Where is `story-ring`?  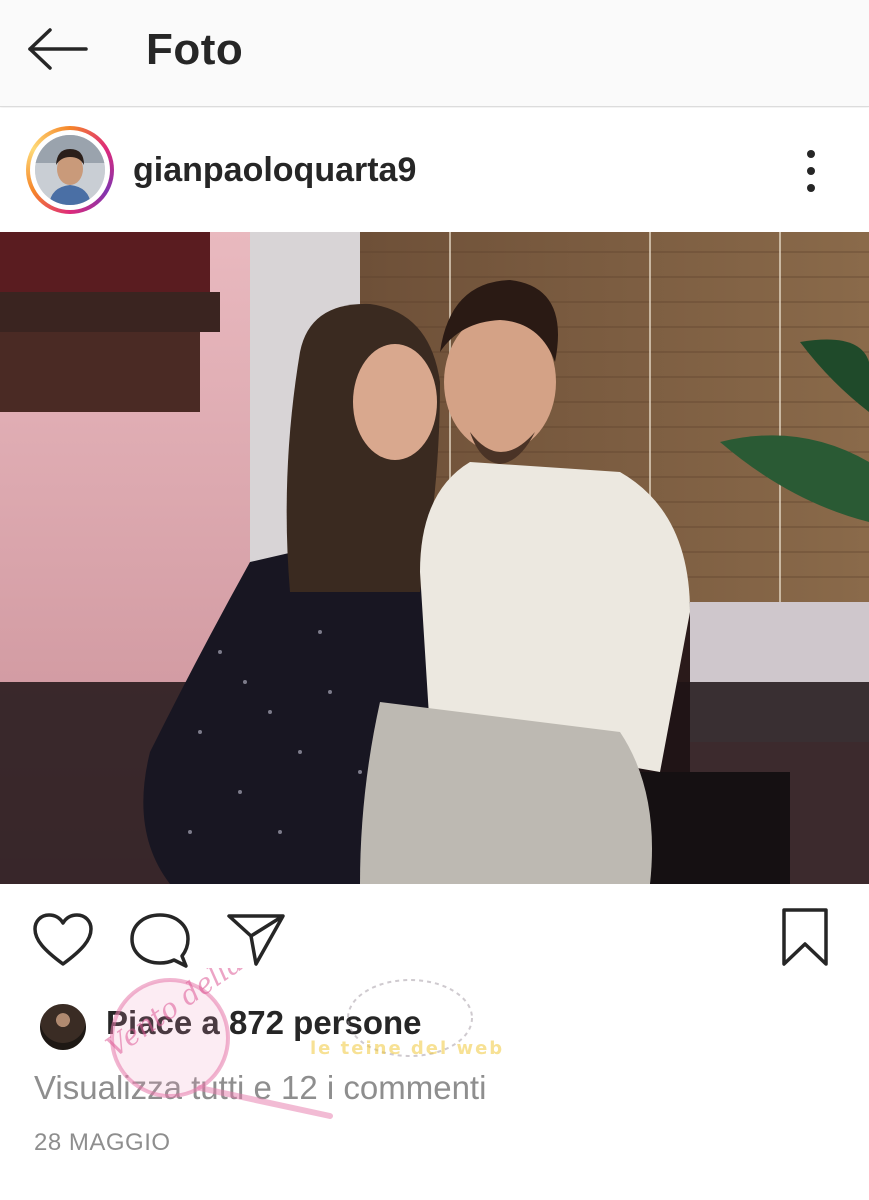 story-ring is located at coordinates (70, 170).